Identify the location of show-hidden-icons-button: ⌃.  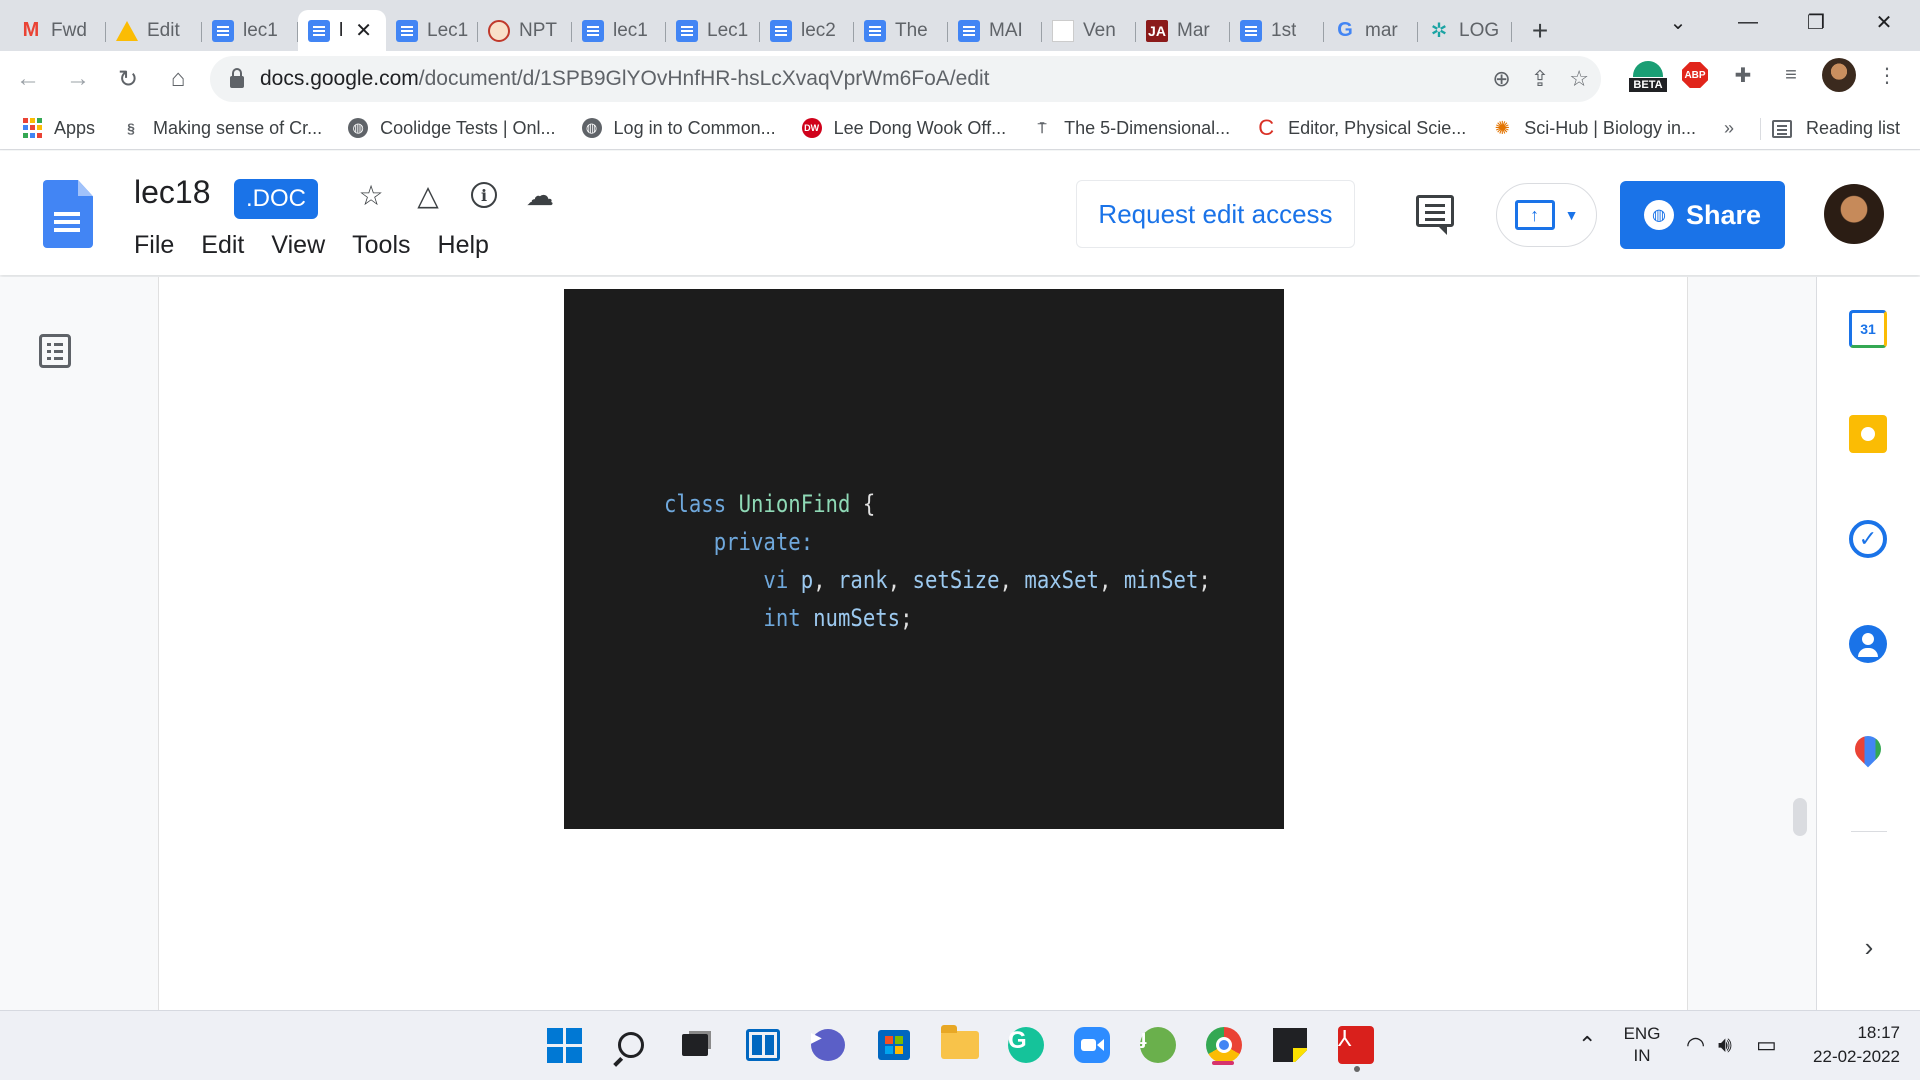
(1587, 1045).